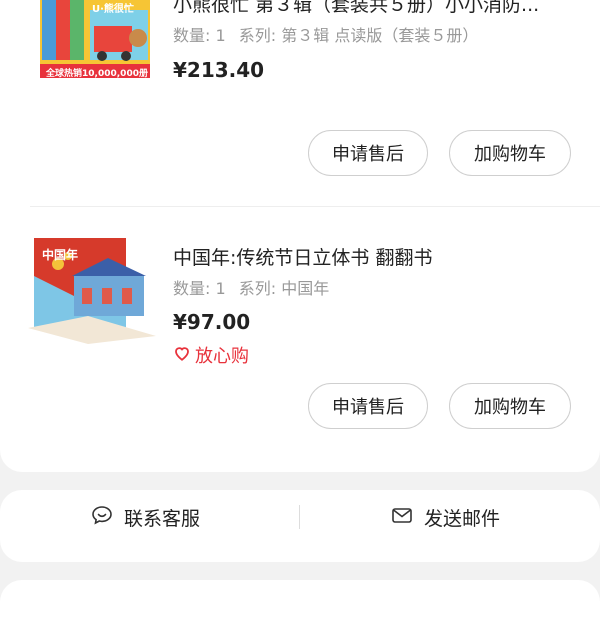 The width and height of the screenshot is (600, 620). I want to click on product-meta: 数量: 1 系列: 中国年, so click(251, 287).